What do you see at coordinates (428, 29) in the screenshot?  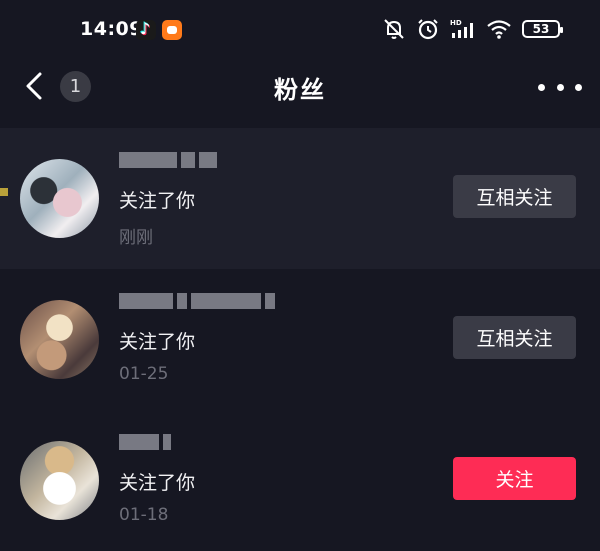 I see `alarm-icon` at bounding box center [428, 29].